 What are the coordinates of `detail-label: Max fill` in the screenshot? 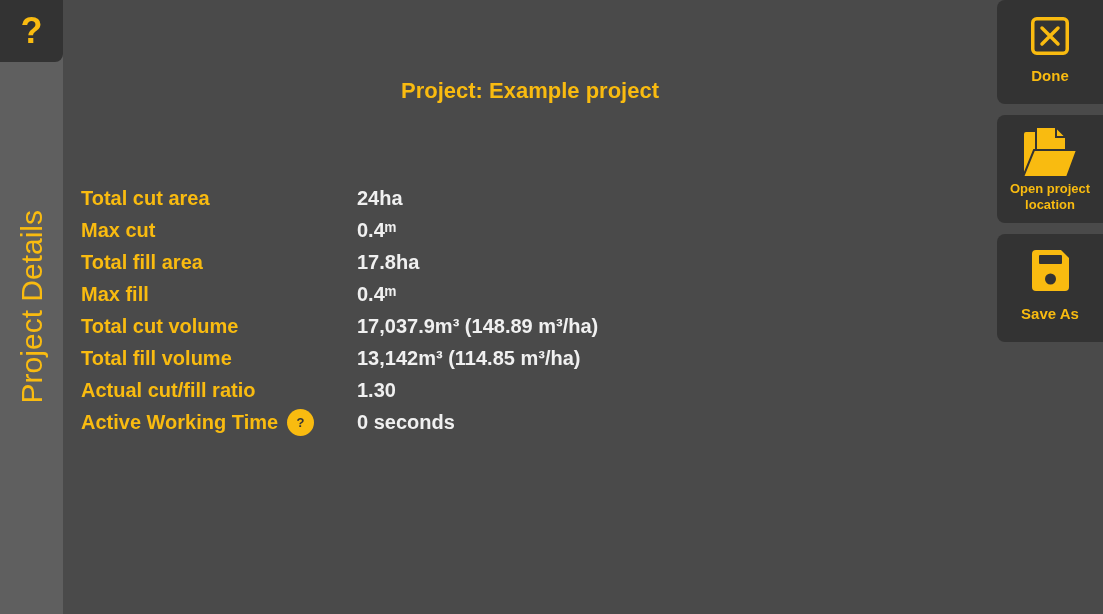 It's located at (115, 294).